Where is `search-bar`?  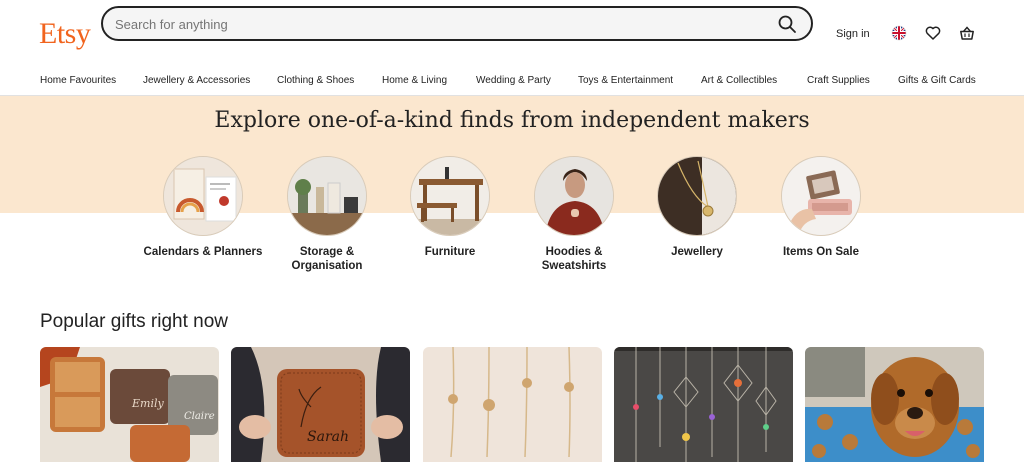
search-bar is located at coordinates (457, 23).